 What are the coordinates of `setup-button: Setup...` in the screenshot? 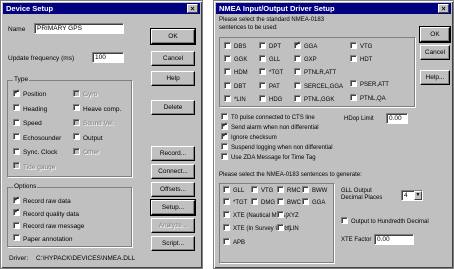 It's located at (173, 207).